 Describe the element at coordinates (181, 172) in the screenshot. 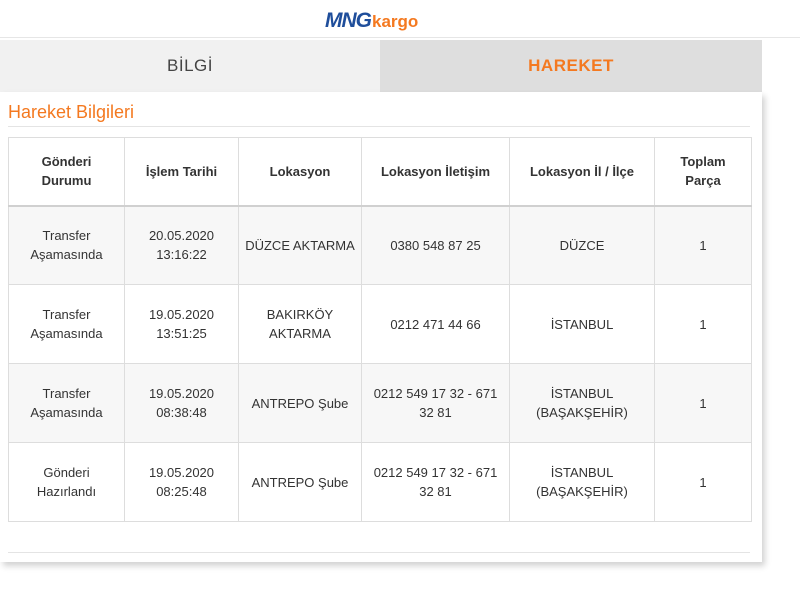

I see `column-header-date: İşlem Tarihi` at that location.